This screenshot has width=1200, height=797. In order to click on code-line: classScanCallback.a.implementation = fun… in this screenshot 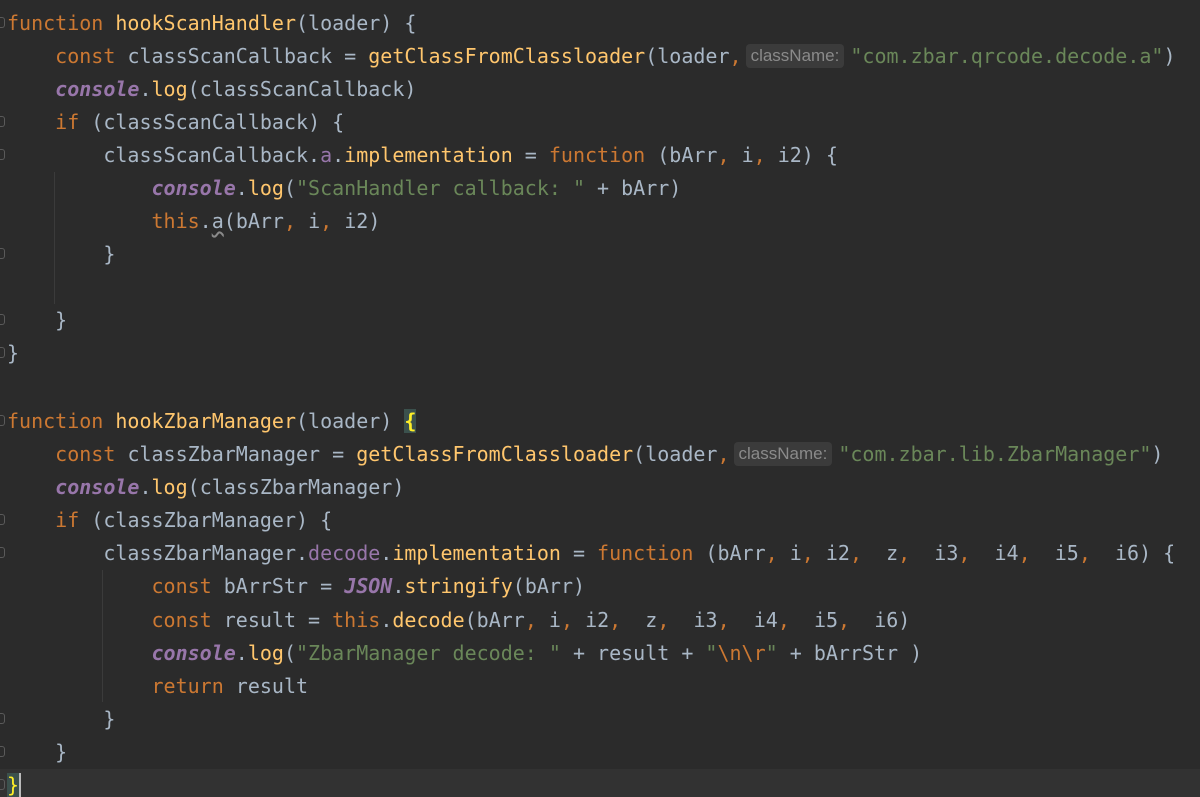, I will do `click(600, 155)`.